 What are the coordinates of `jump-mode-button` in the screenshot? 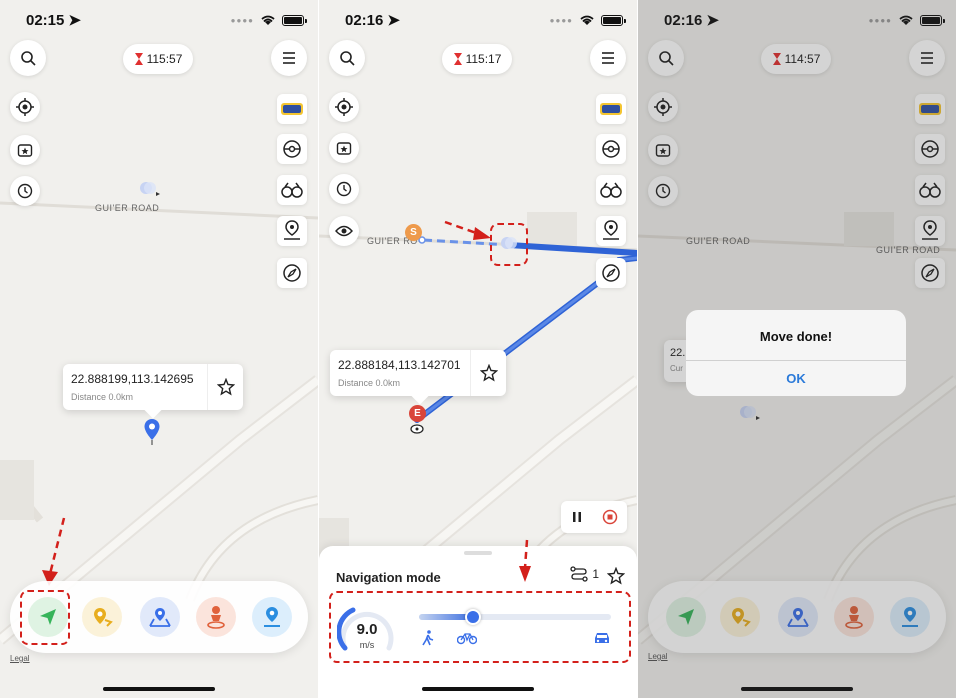 It's located at (102, 617).